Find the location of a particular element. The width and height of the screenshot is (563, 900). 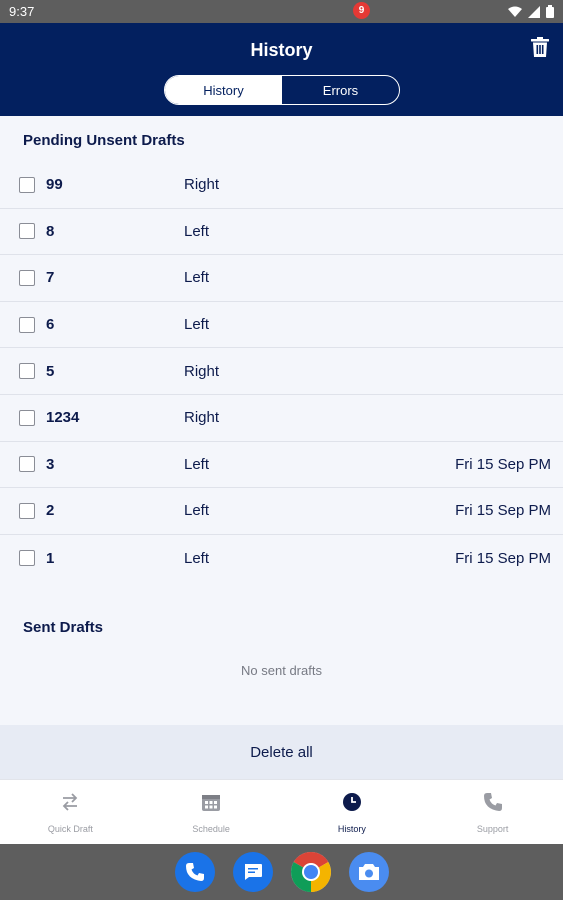

bottom-nav: Quick Draft Schedule History Support is located at coordinates (281, 811).